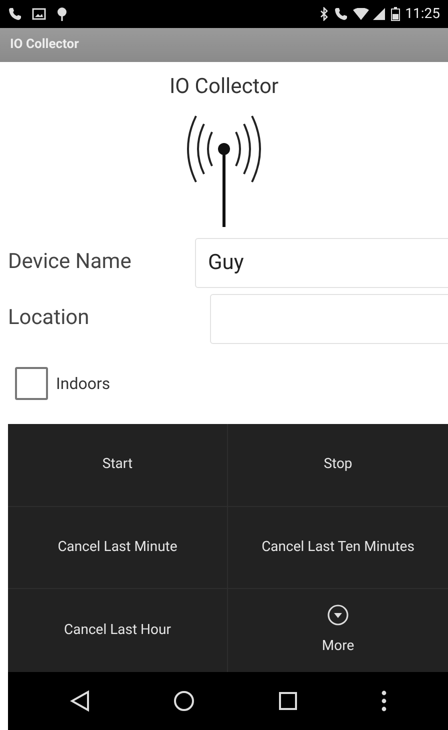 The width and height of the screenshot is (448, 730). What do you see at coordinates (422, 14) in the screenshot?
I see `status-time: 11:25` at bounding box center [422, 14].